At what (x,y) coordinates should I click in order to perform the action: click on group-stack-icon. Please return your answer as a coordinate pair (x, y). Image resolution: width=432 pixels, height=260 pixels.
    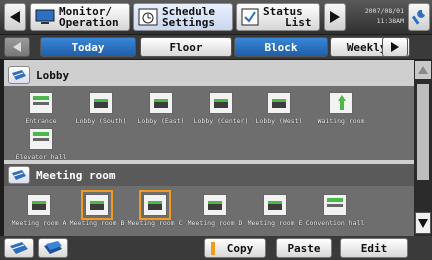
    Looking at the image, I should click on (53, 247).